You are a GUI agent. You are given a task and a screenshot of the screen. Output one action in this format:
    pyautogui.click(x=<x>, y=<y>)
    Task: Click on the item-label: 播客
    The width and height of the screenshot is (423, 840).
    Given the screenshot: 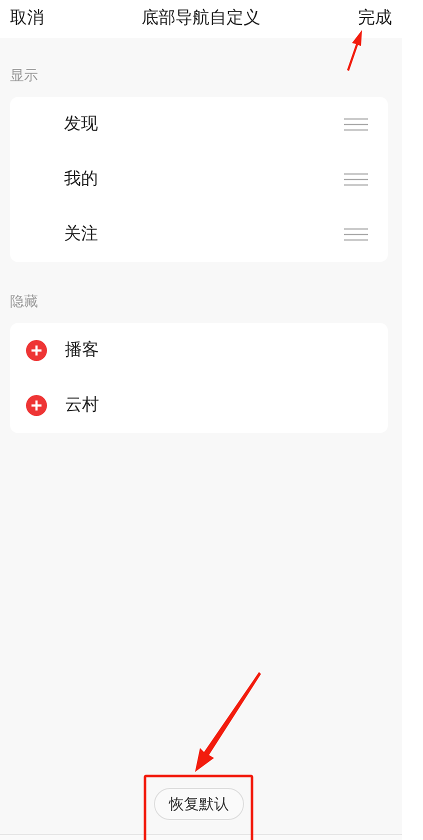 What is the action you would take?
    pyautogui.click(x=82, y=350)
    